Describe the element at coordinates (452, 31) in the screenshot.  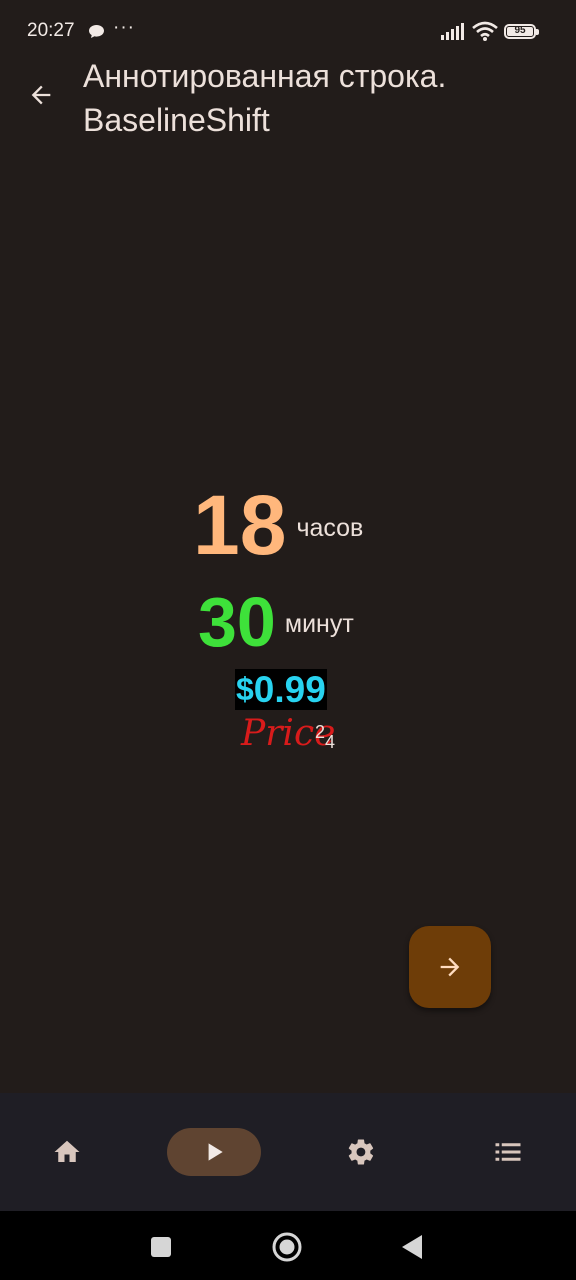
I see `signal-icon` at that location.